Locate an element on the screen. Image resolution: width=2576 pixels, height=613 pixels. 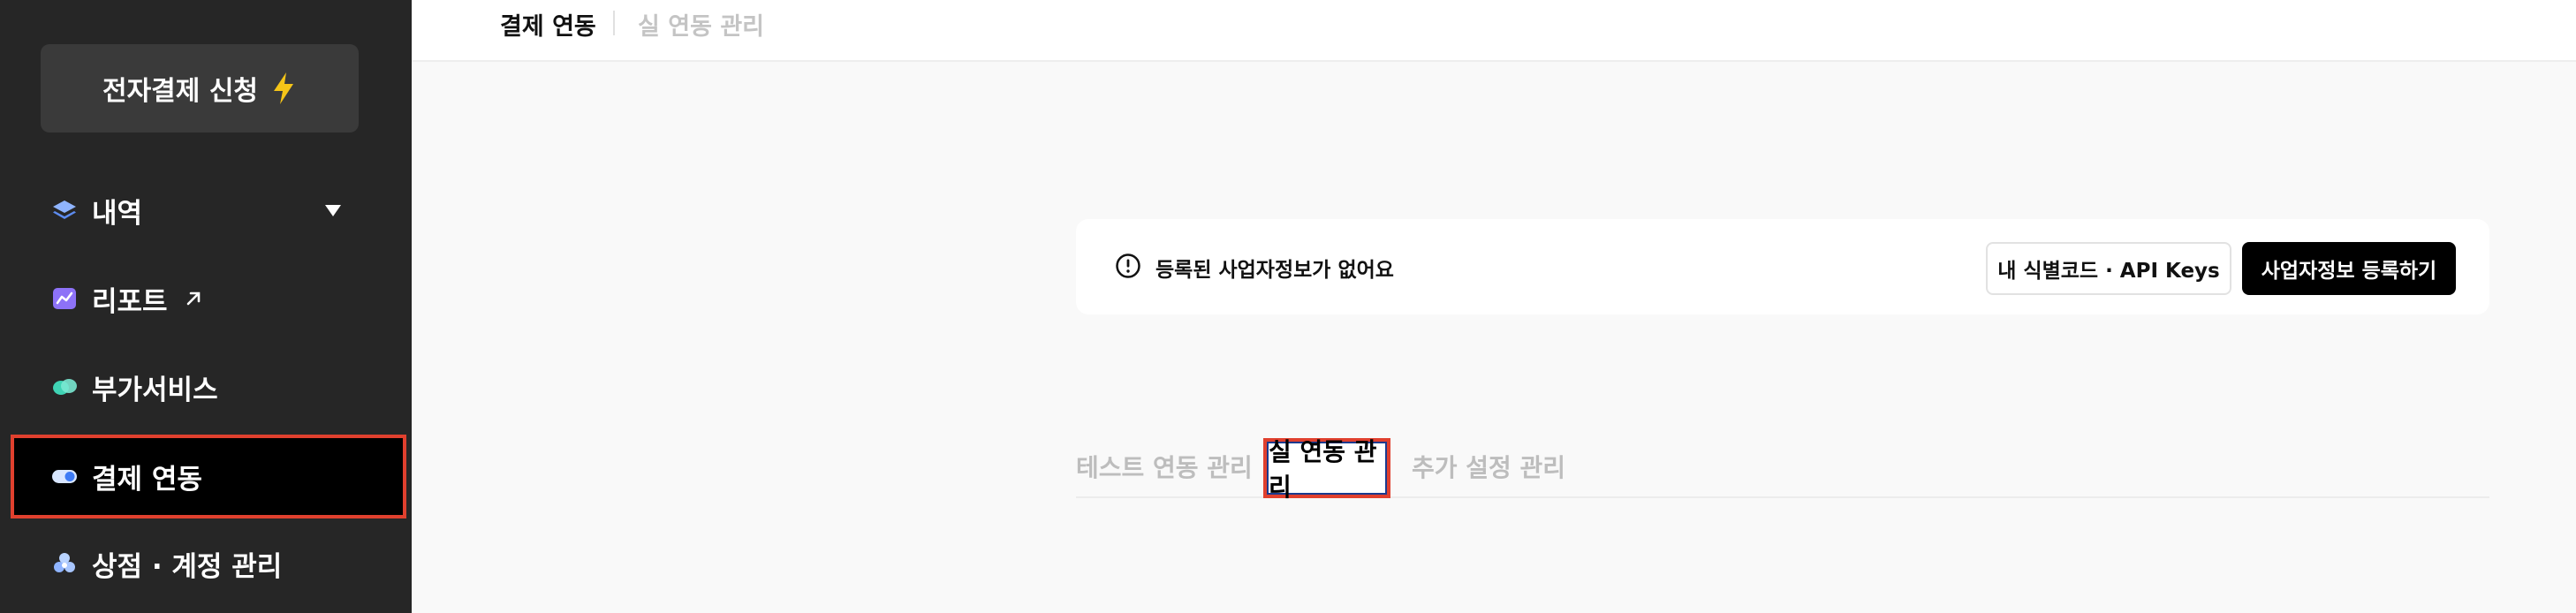
sidebar-item-label: 부가서비스 is located at coordinates (155, 390).